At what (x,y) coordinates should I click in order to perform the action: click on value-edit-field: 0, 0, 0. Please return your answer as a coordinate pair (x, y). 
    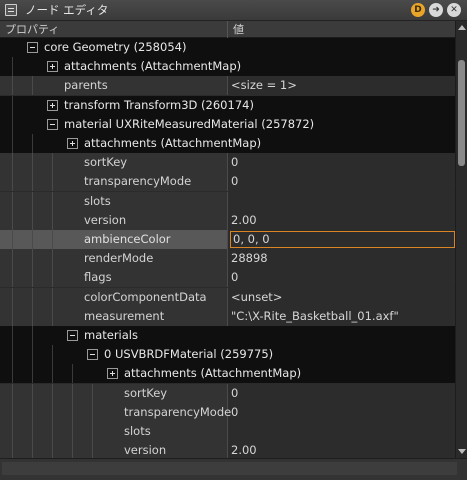
    Looking at the image, I should click on (342, 239).